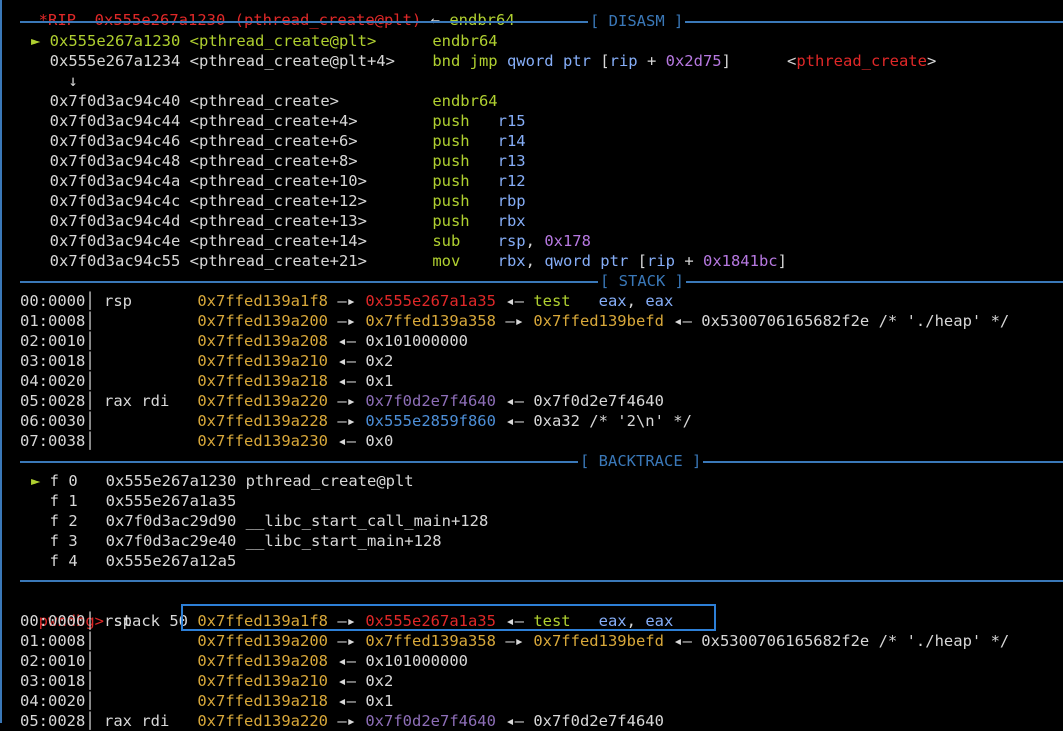 The width and height of the screenshot is (1063, 731). What do you see at coordinates (40, 481) in the screenshot?
I see `frame-marker: ►` at bounding box center [40, 481].